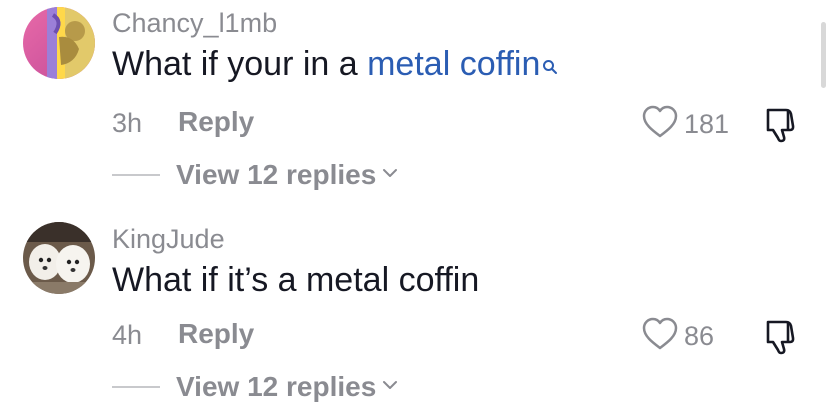  Describe the element at coordinates (127, 335) in the screenshot. I see `comment-time: 4h` at that location.